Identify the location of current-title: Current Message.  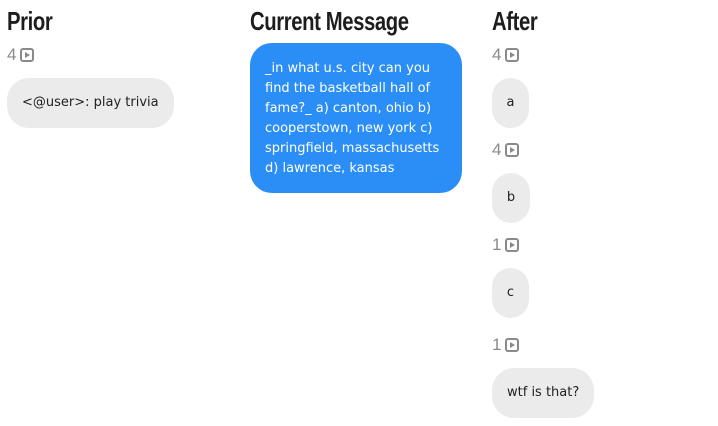
(329, 21).